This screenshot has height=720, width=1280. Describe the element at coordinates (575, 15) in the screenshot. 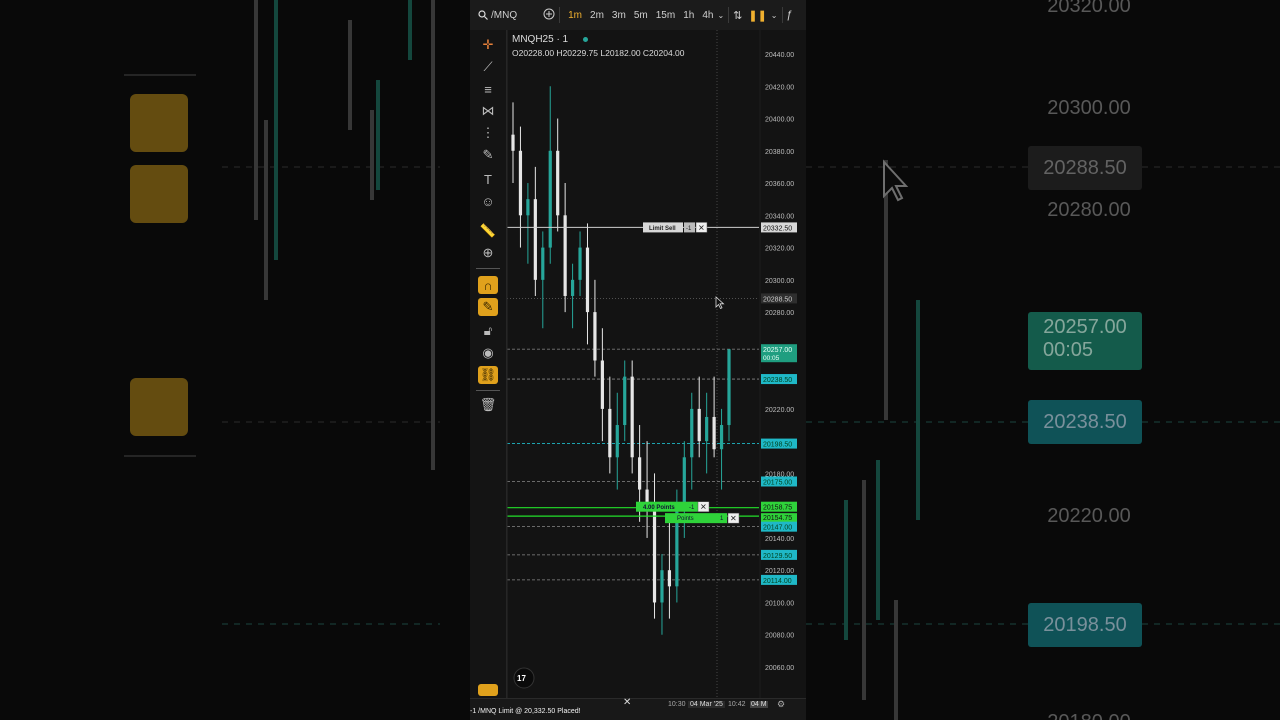

I see `timeframe-1m: 1m` at that location.